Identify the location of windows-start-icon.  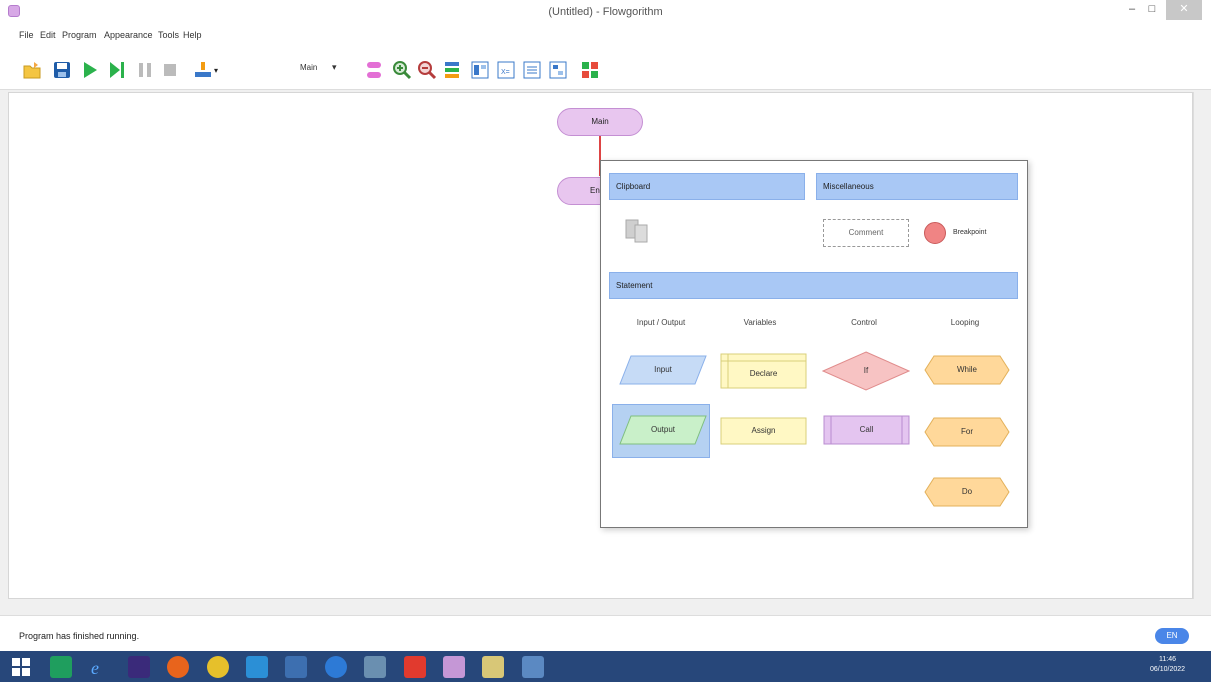
(21, 667).